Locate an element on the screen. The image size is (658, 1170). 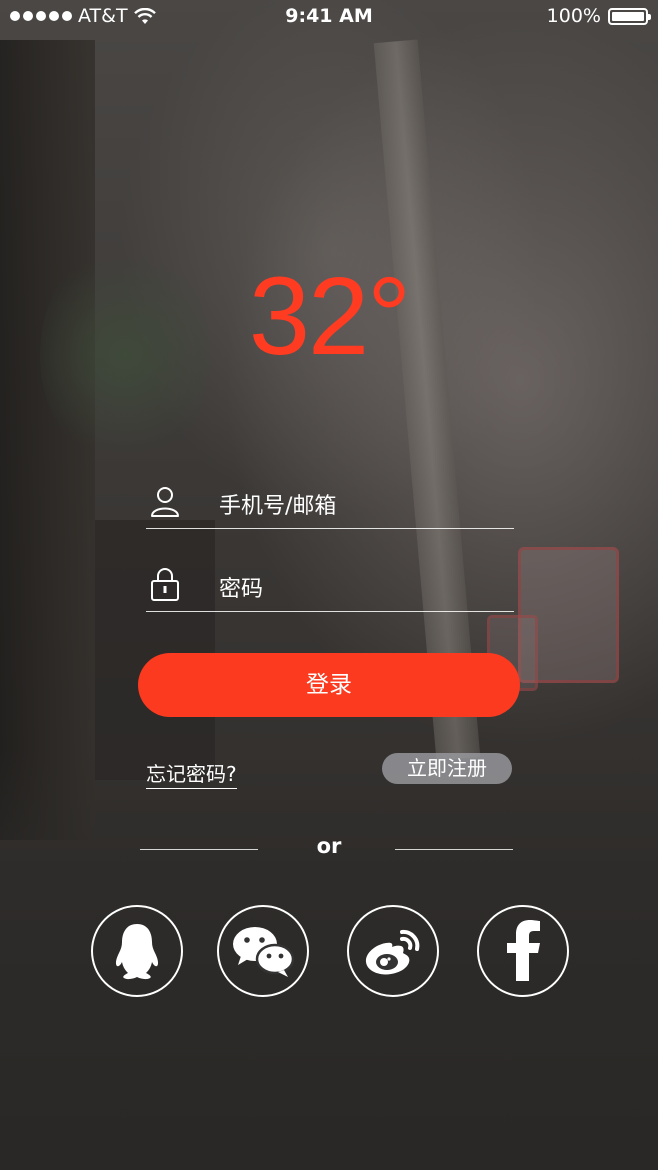
username-placeholder: 手机号/邮箱 is located at coordinates (278, 506).